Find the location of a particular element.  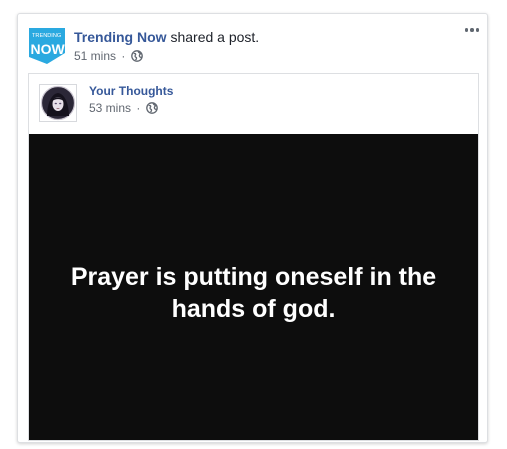

author-avatar is located at coordinates (58, 103).